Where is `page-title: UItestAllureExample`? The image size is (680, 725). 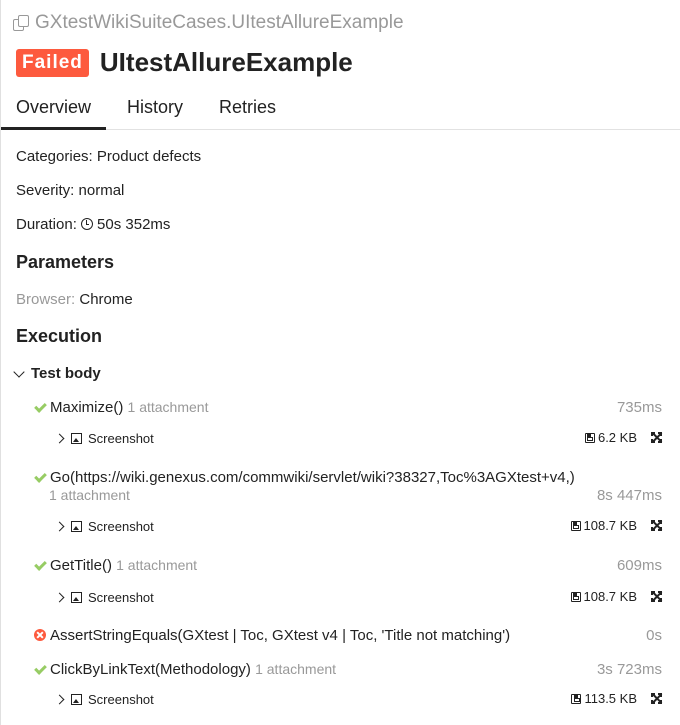 page-title: UItestAllureExample is located at coordinates (226, 62).